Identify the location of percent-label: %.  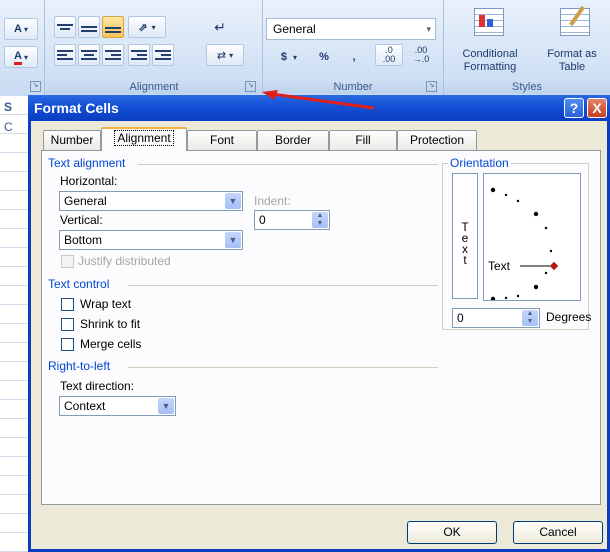
(324, 57).